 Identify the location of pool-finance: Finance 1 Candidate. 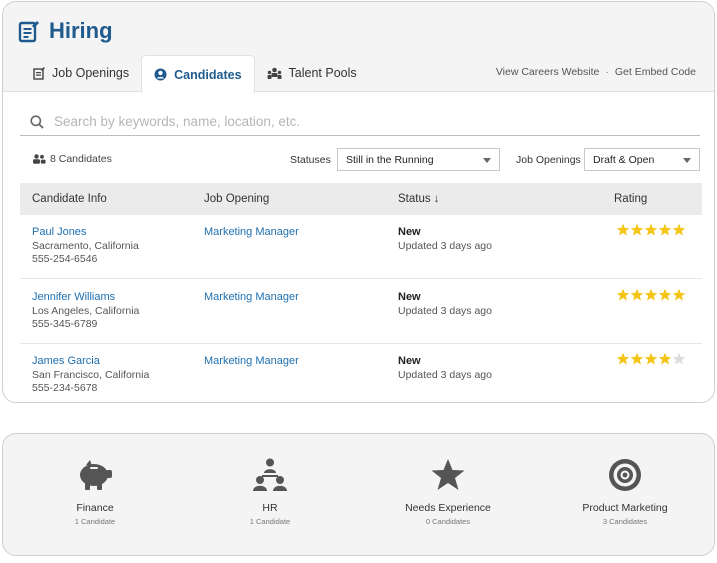
(95, 492).